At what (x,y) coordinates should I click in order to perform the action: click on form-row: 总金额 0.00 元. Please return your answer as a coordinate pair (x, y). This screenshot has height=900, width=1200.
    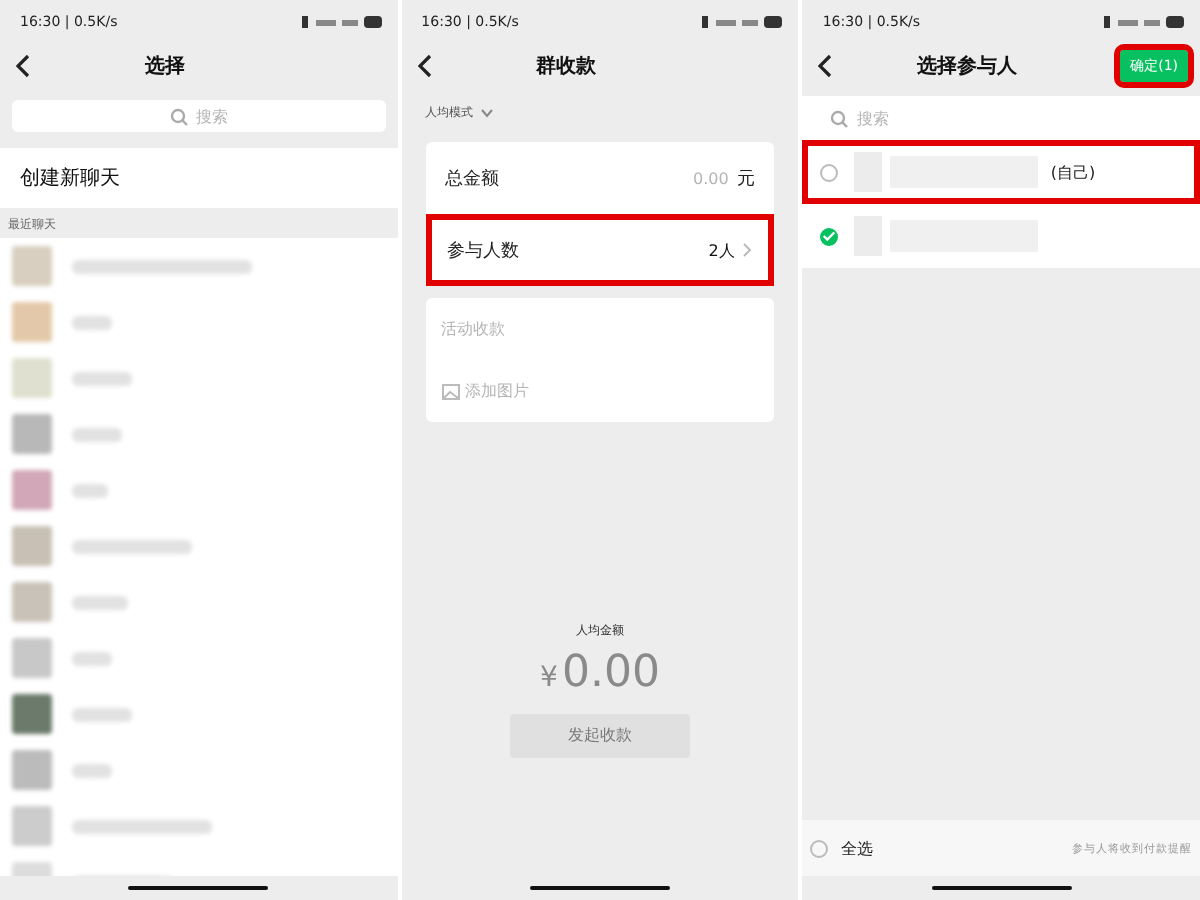
    Looking at the image, I should click on (600, 178).